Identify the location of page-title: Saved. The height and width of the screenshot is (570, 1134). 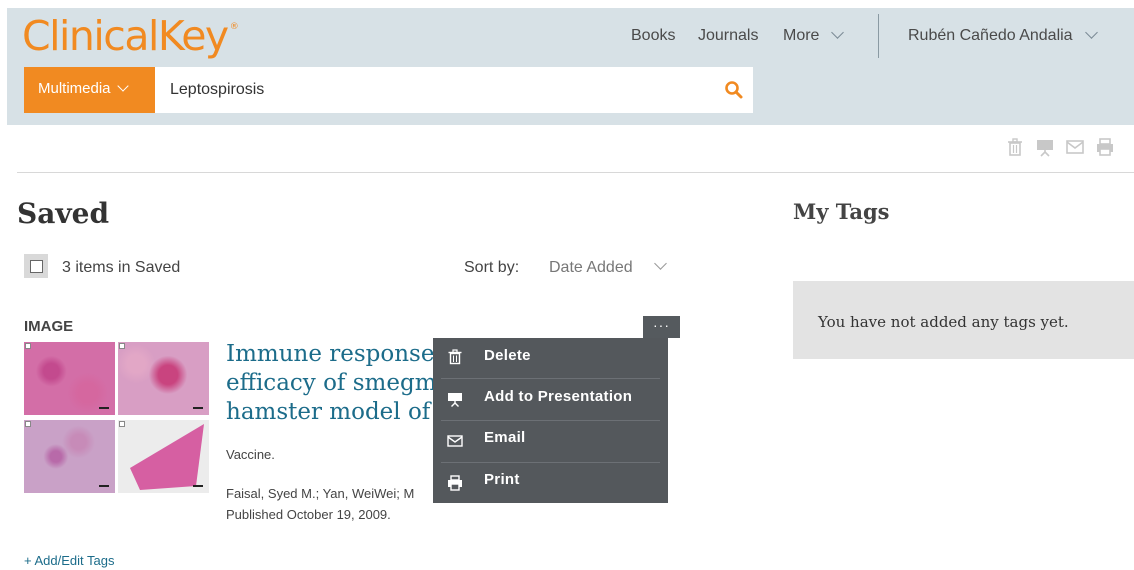
(63, 213).